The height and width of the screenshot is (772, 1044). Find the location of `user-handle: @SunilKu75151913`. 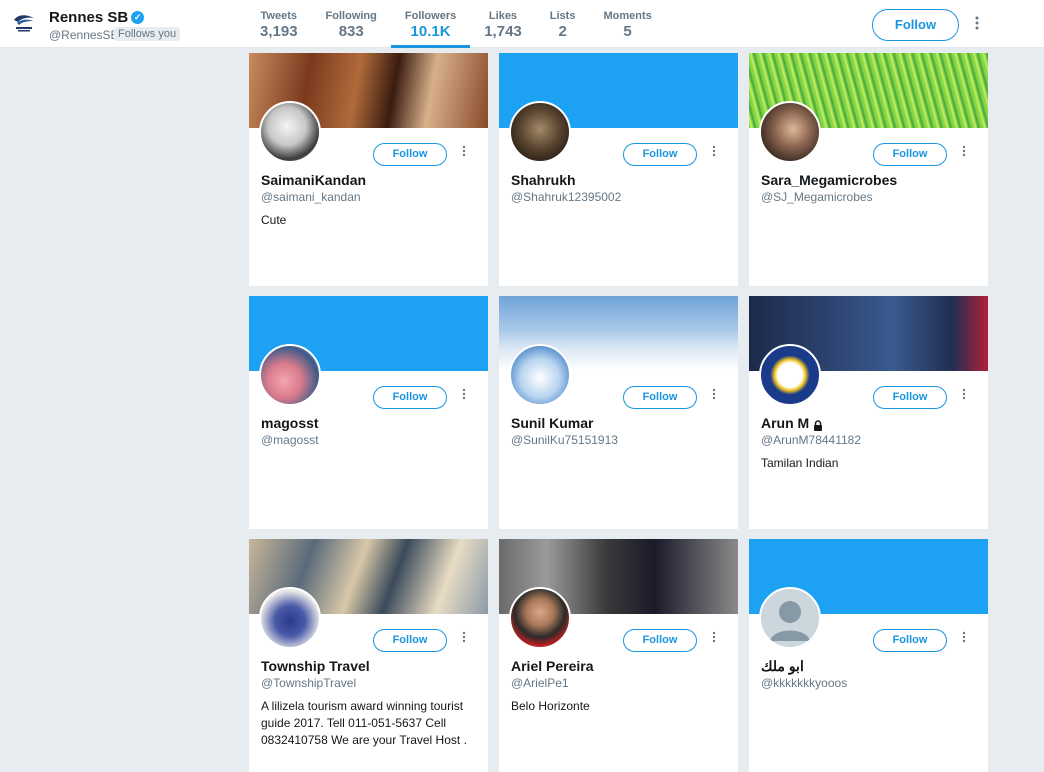

user-handle: @SunilKu75151913 is located at coordinates (564, 440).